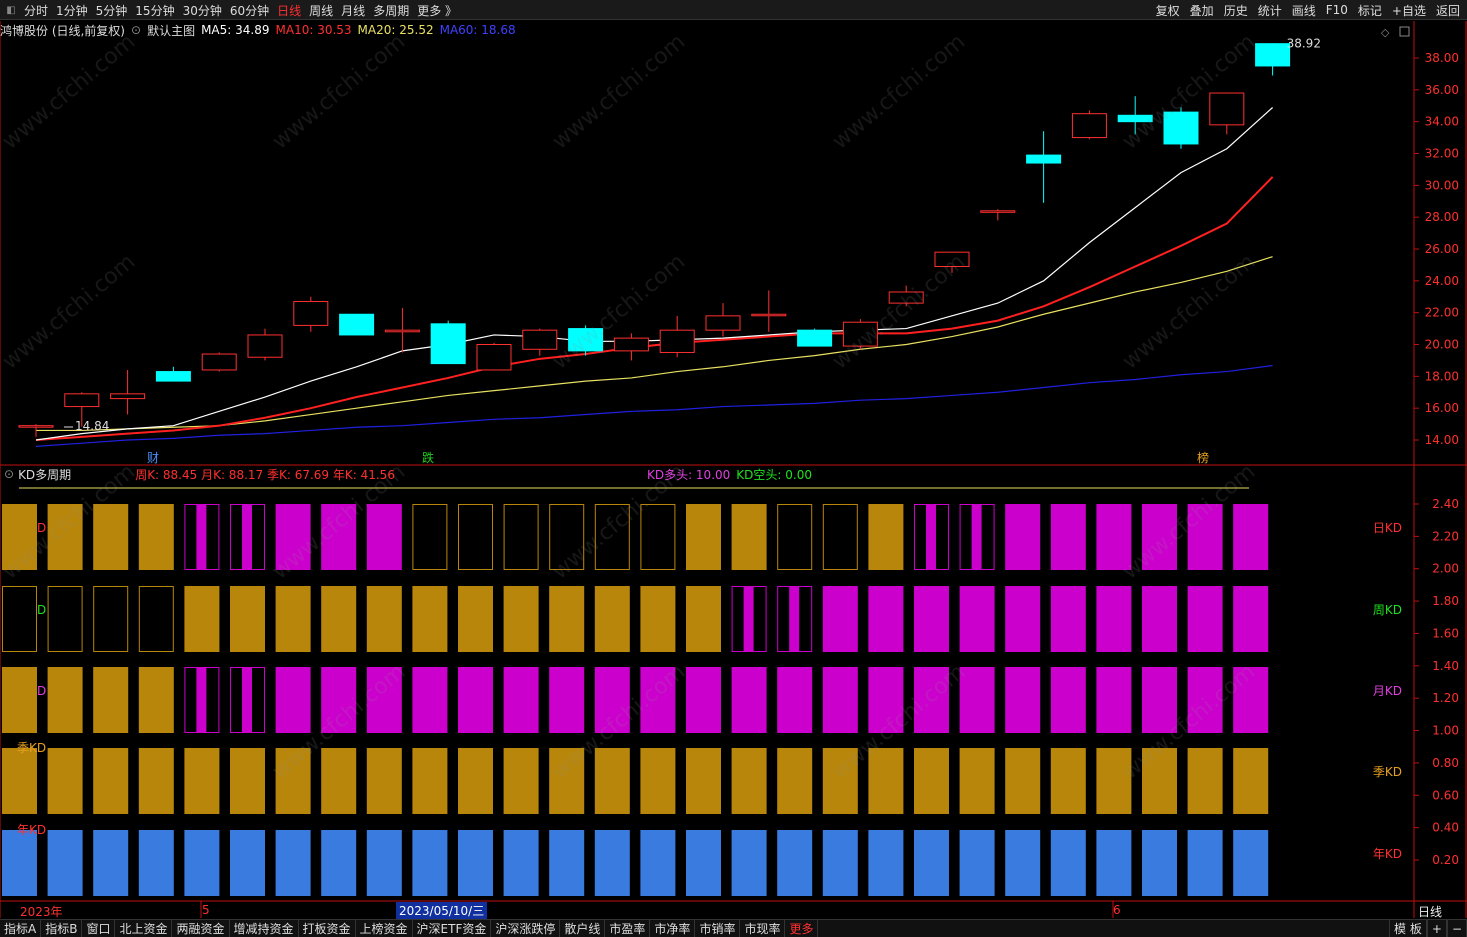 The width and height of the screenshot is (1467, 937). I want to click on indicator-tab-12: 市净率, so click(673, 928).